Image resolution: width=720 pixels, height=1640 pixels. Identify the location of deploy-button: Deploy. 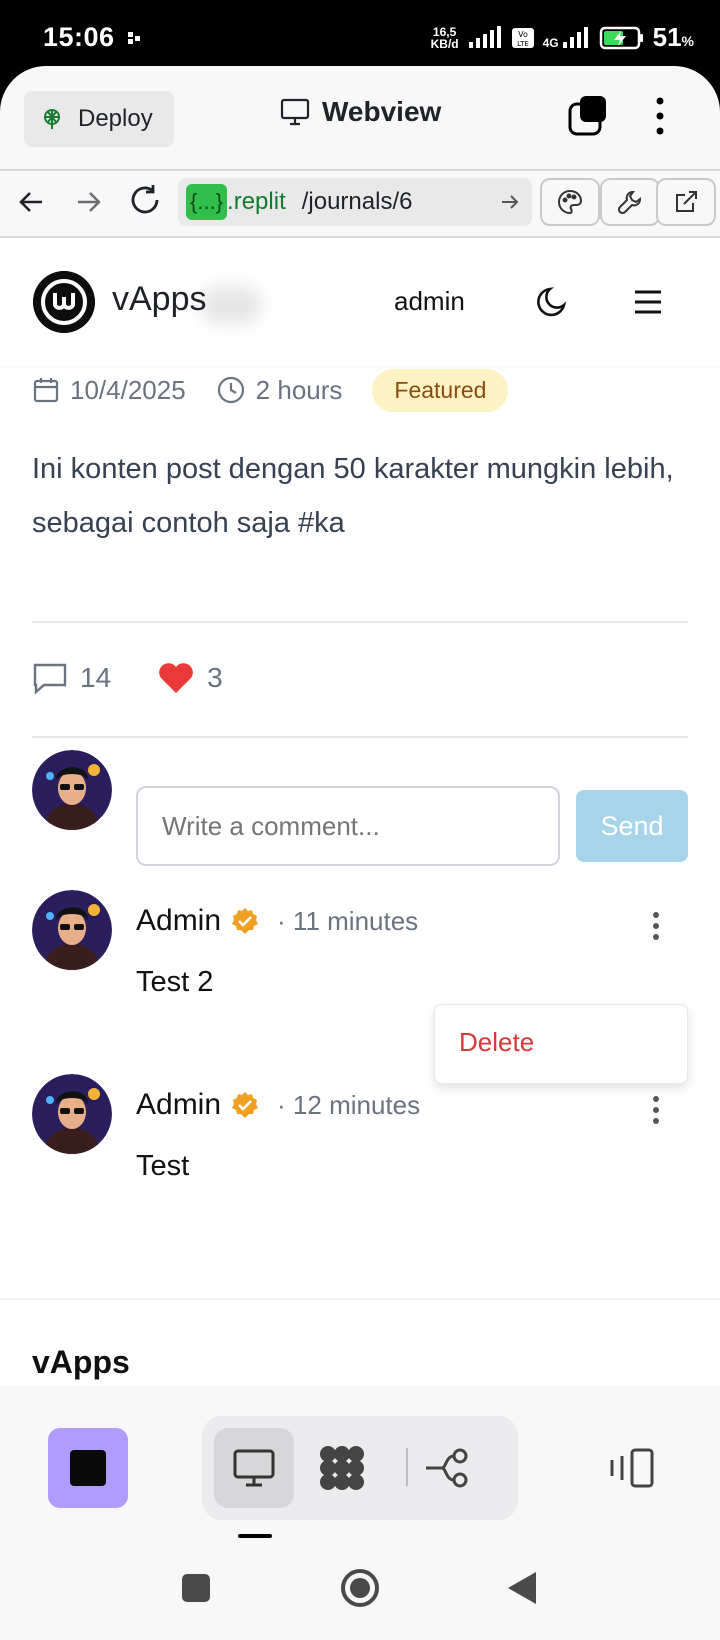
(99, 119).